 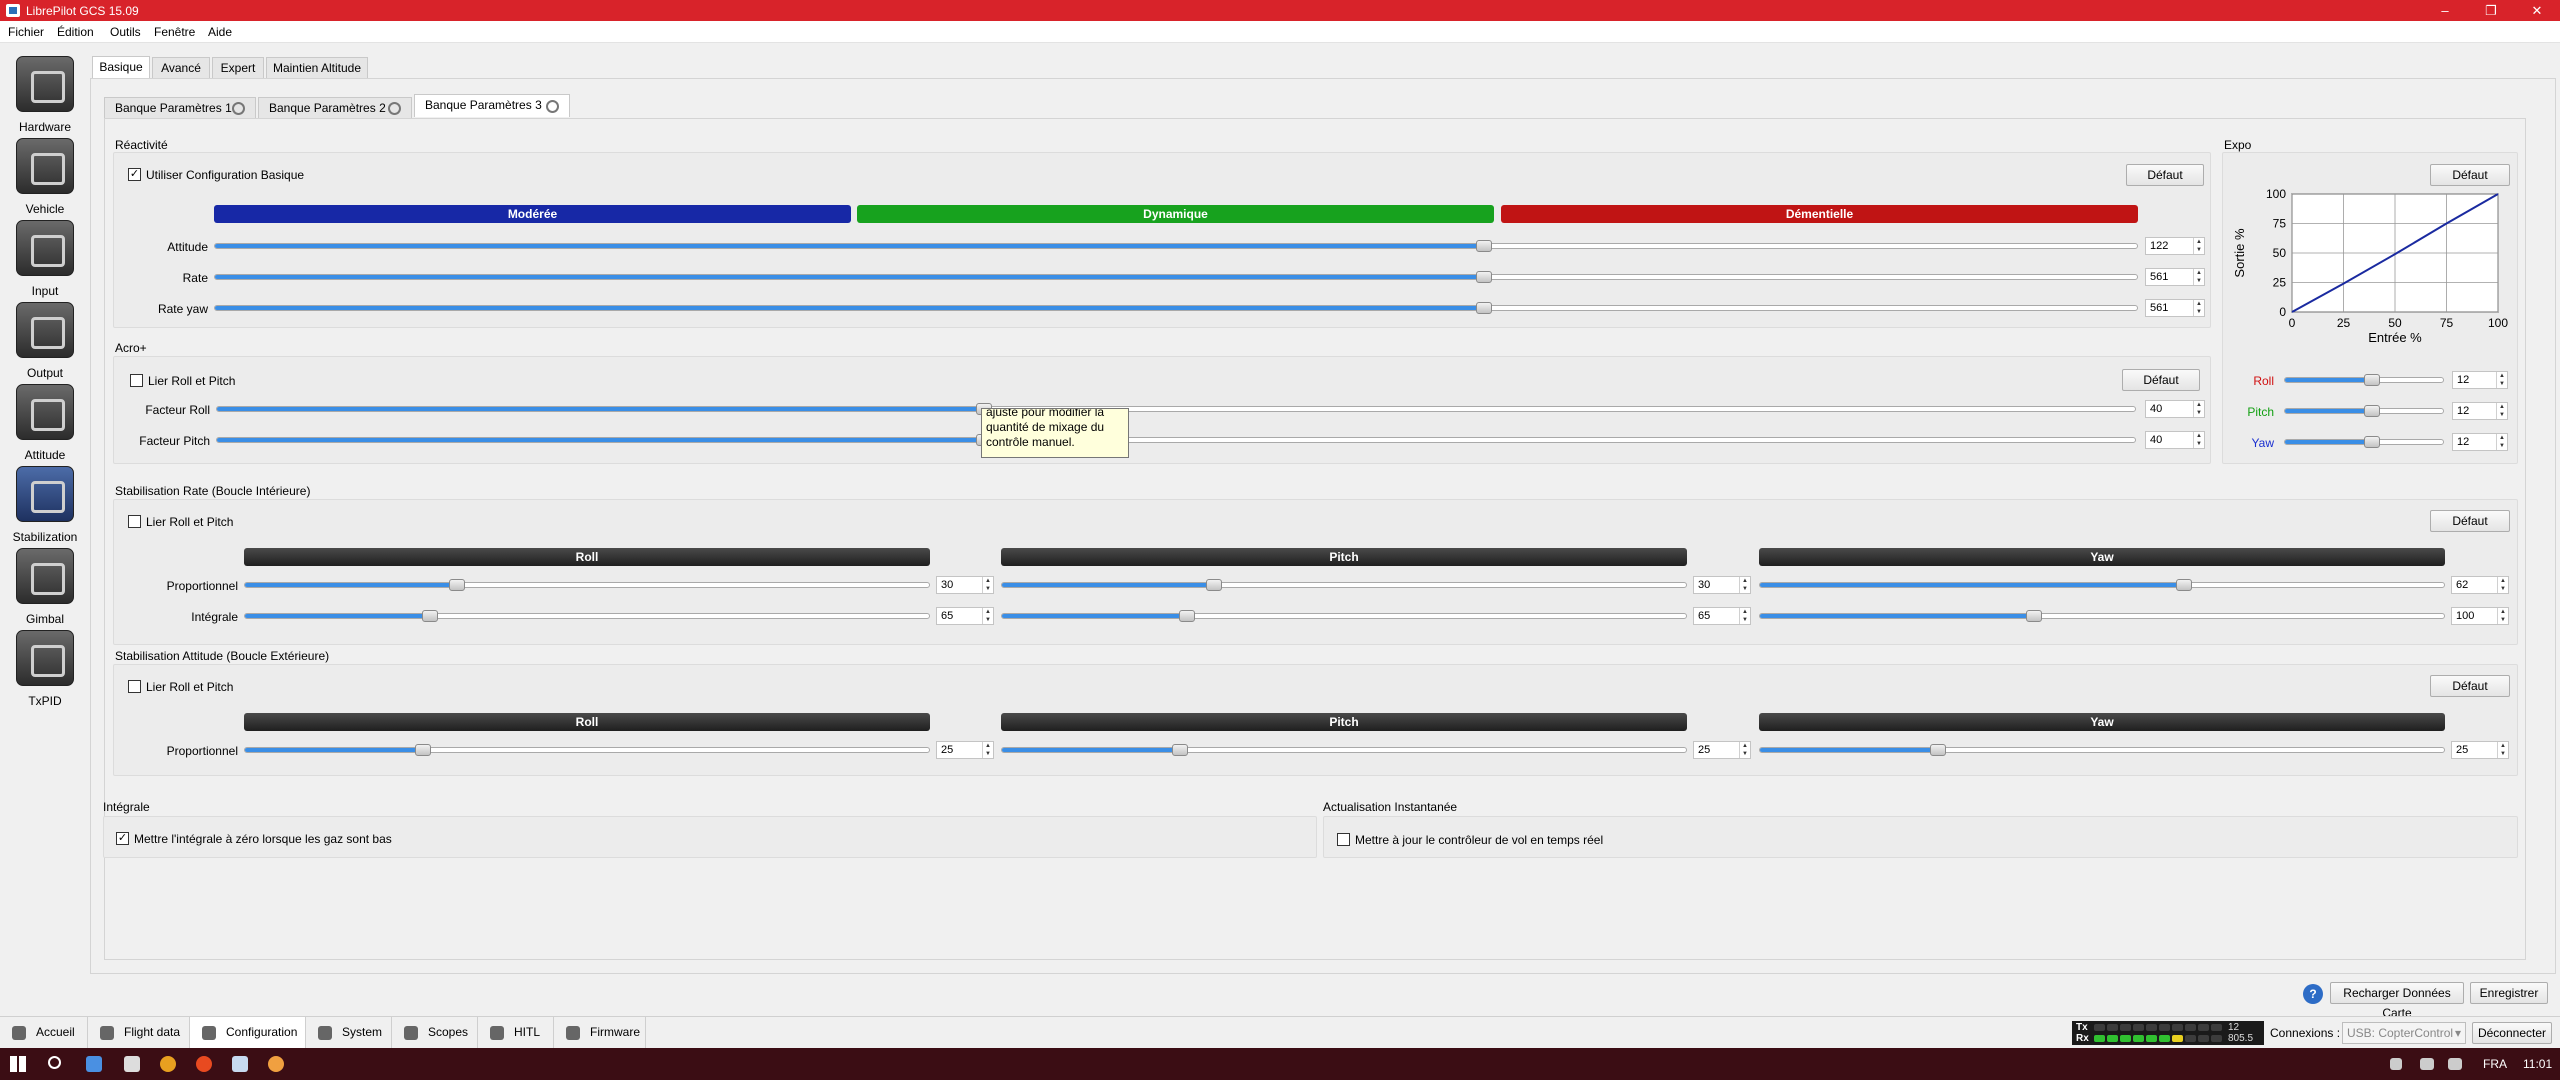 What do you see at coordinates (1722, 585) in the screenshot?
I see `rate-prop-pitch-spinbox: 30 ▲ ▼` at bounding box center [1722, 585].